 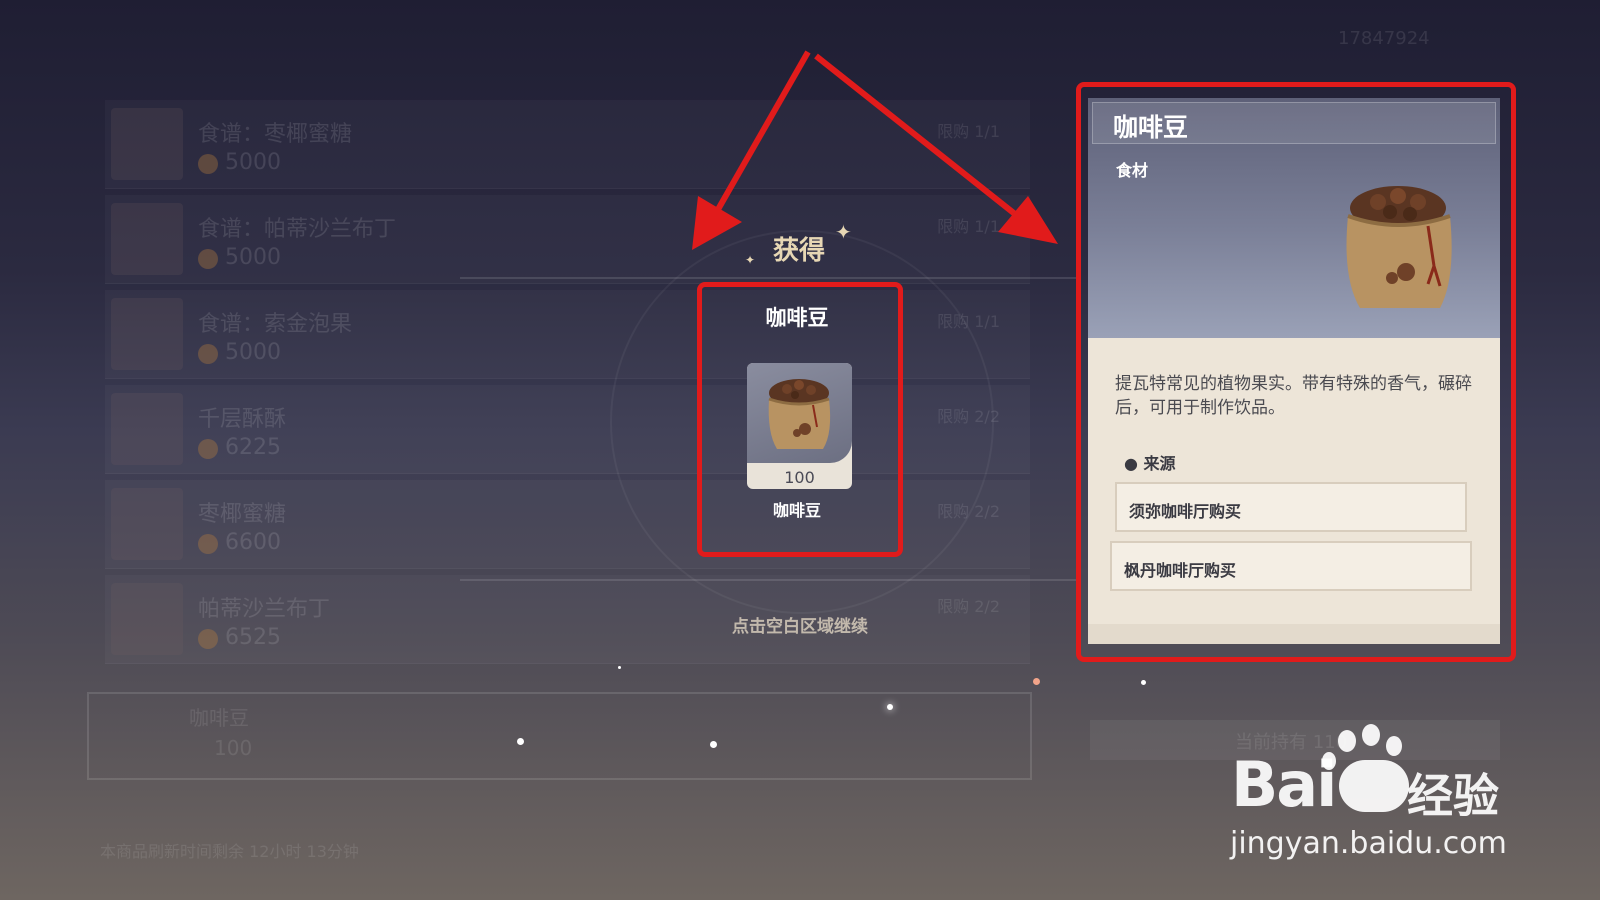 I want to click on obtained-item-card: 100, so click(x=799, y=426).